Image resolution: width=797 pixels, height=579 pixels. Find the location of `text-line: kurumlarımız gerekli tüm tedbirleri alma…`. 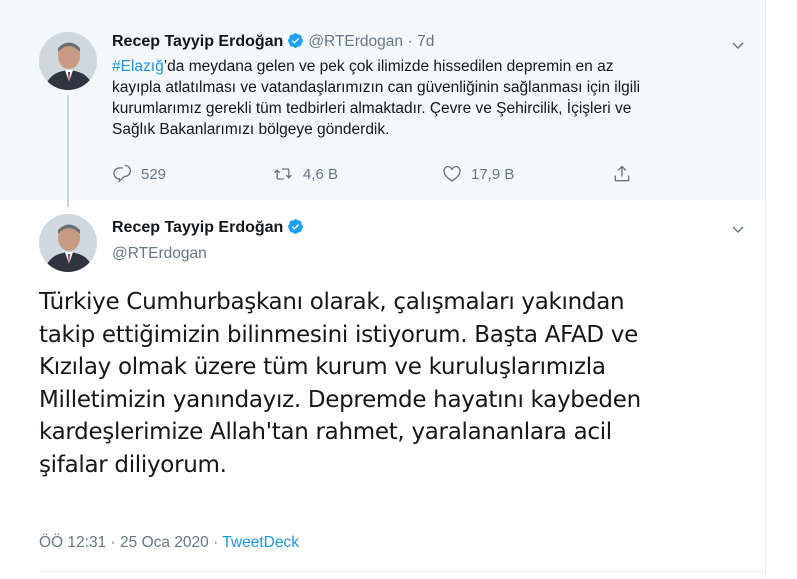

text-line: kurumlarımız gerekli tüm tedbirleri alma… is located at coordinates (372, 108).